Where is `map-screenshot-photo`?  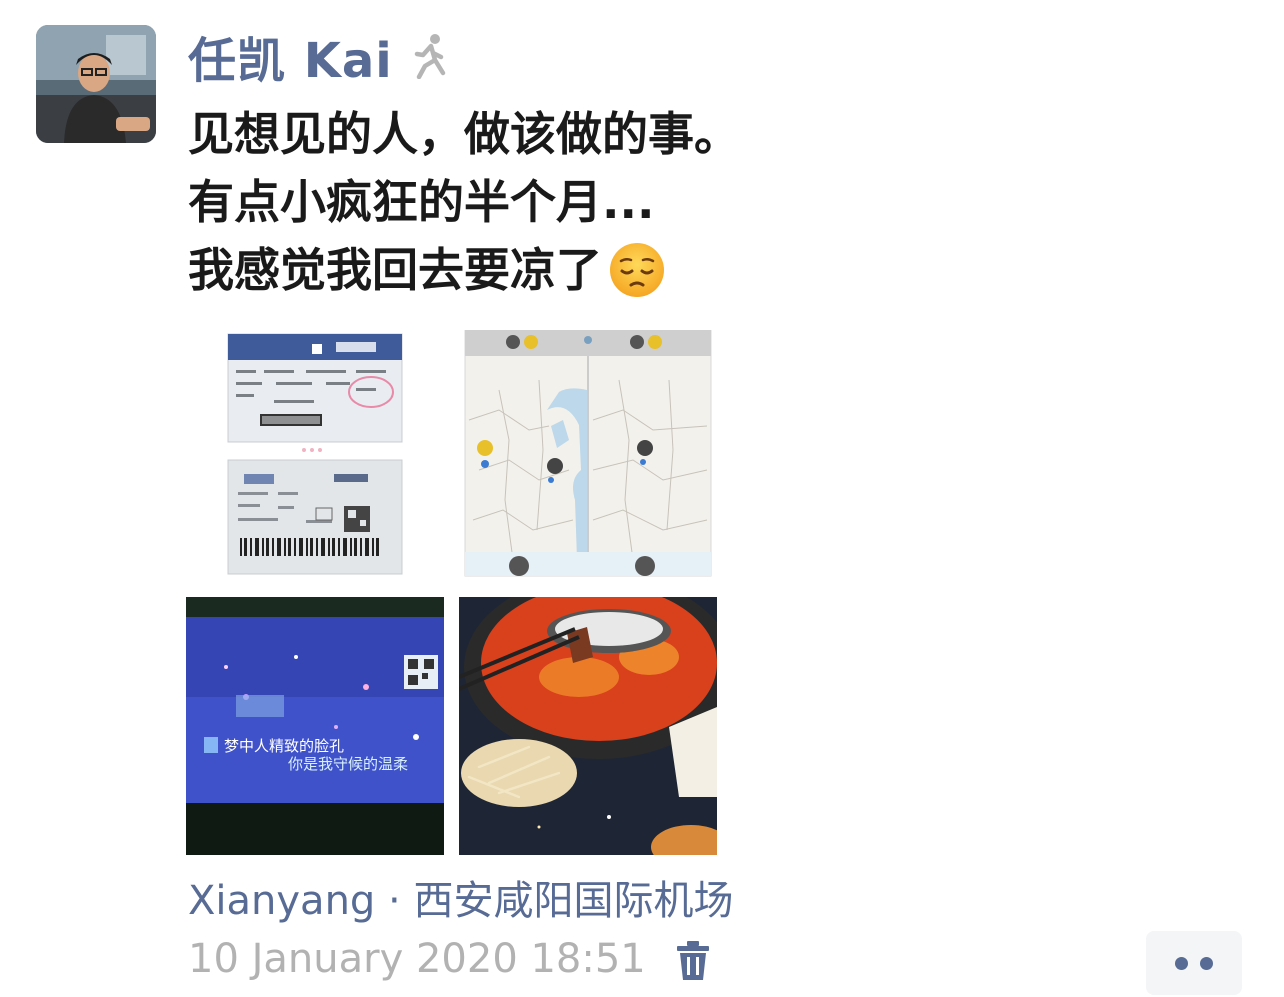
map-screenshot-photo is located at coordinates (588, 459).